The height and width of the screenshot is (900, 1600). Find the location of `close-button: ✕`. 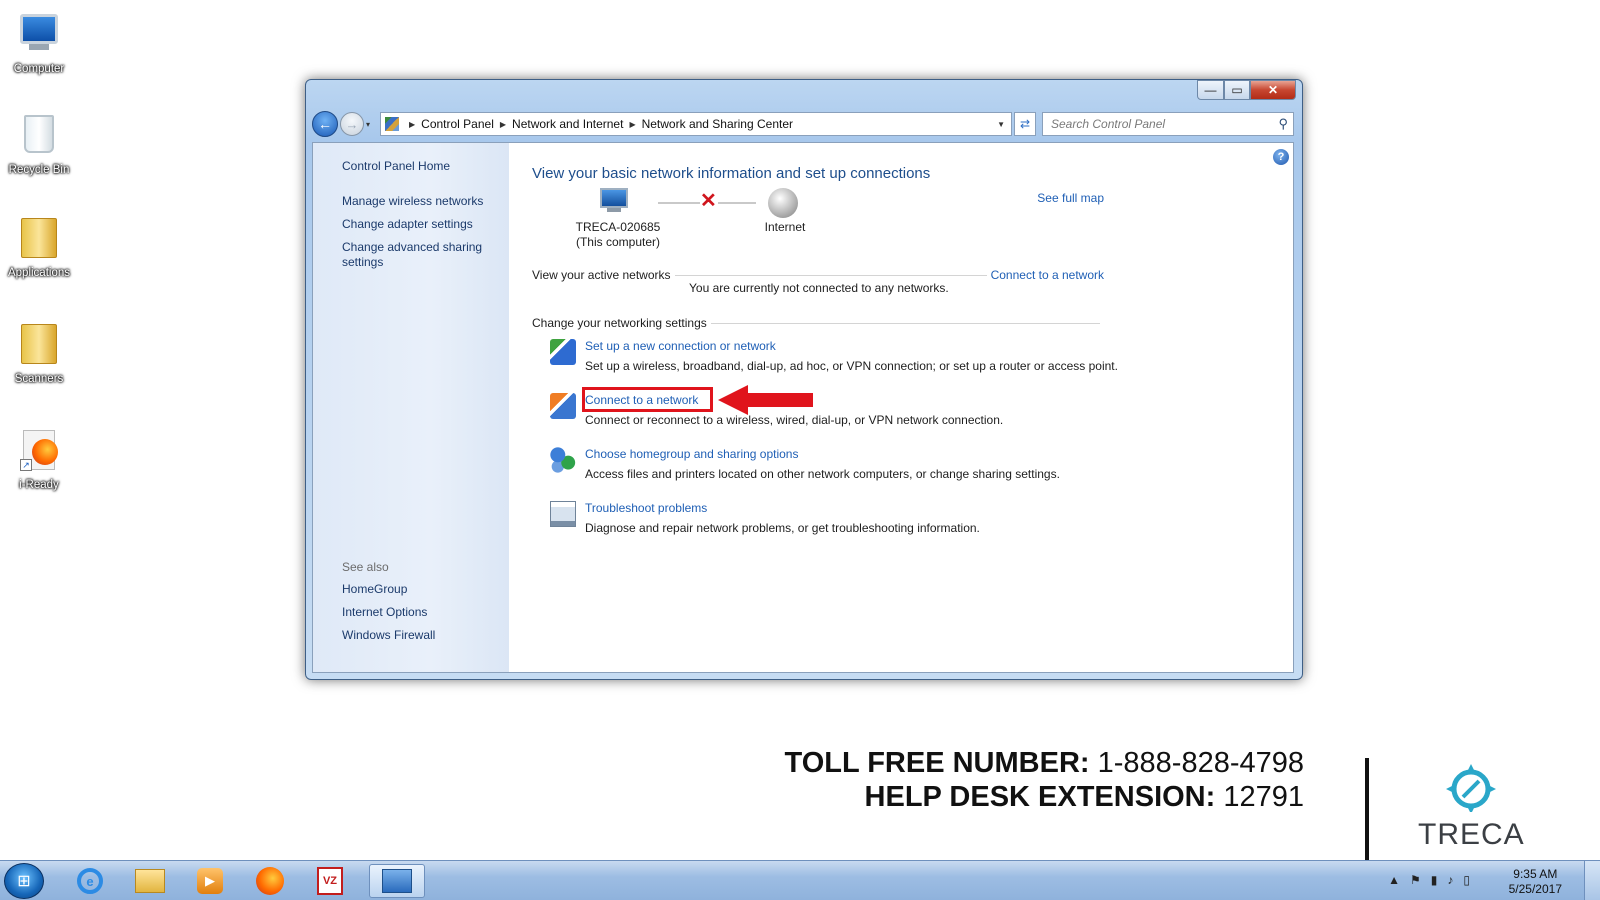

close-button: ✕ is located at coordinates (1273, 90).